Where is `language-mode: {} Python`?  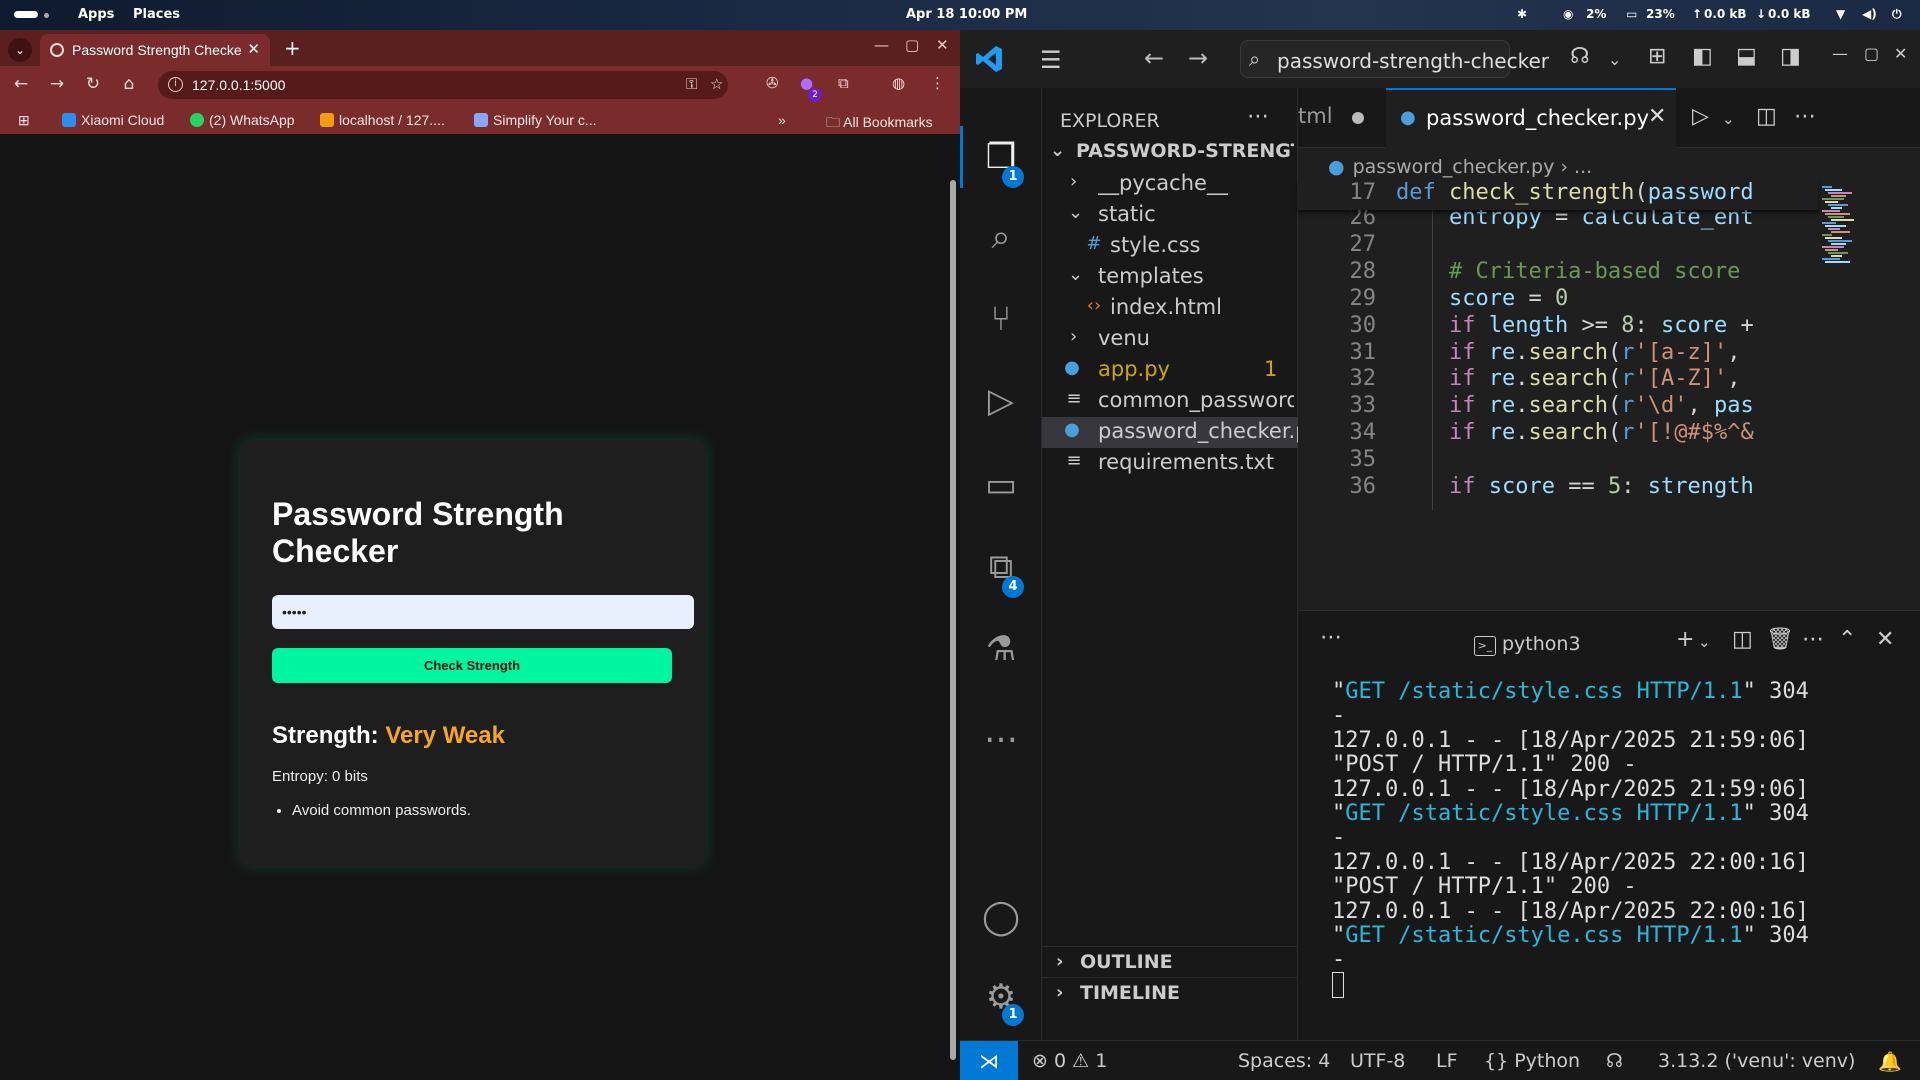 language-mode: {} Python is located at coordinates (1532, 1061).